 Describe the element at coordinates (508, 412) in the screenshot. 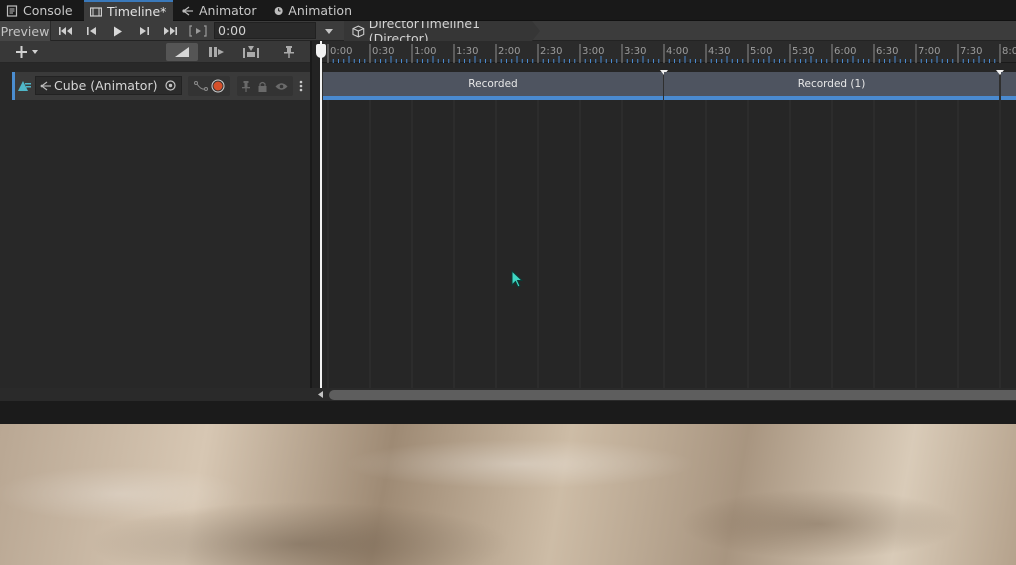

I see `window-footer` at that location.